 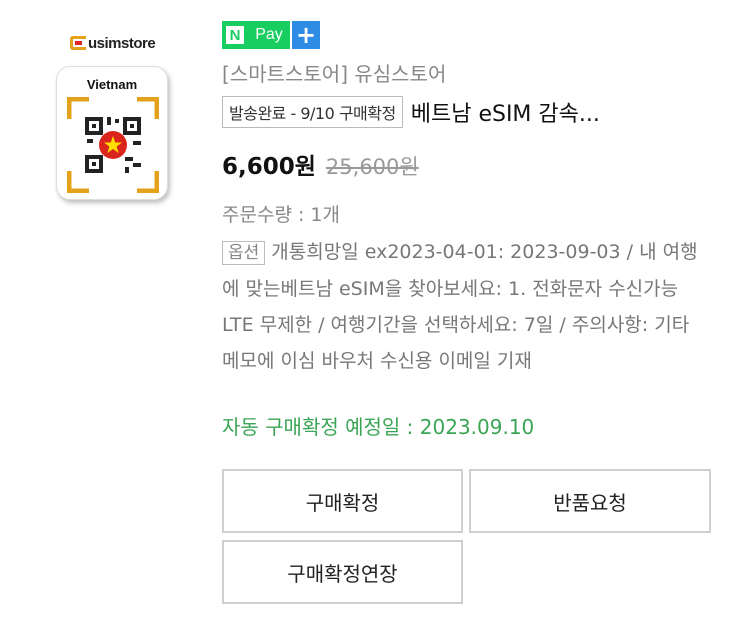 I want to click on option-badge: 옵션, so click(x=244, y=253).